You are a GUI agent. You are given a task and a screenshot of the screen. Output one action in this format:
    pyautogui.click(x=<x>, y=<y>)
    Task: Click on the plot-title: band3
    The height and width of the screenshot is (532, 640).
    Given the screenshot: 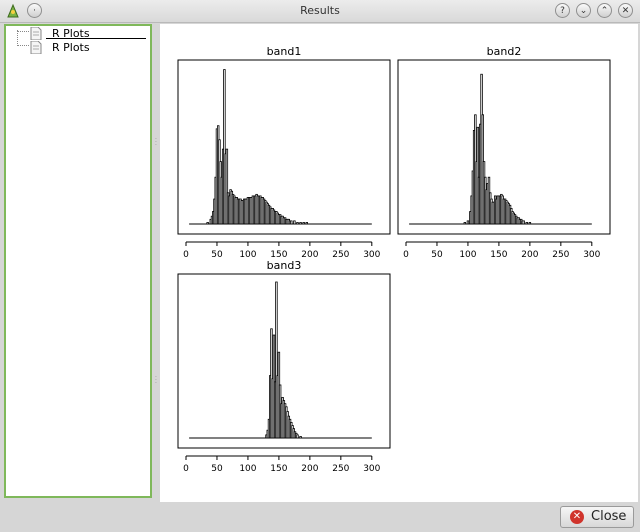 What is the action you would take?
    pyautogui.click(x=284, y=265)
    